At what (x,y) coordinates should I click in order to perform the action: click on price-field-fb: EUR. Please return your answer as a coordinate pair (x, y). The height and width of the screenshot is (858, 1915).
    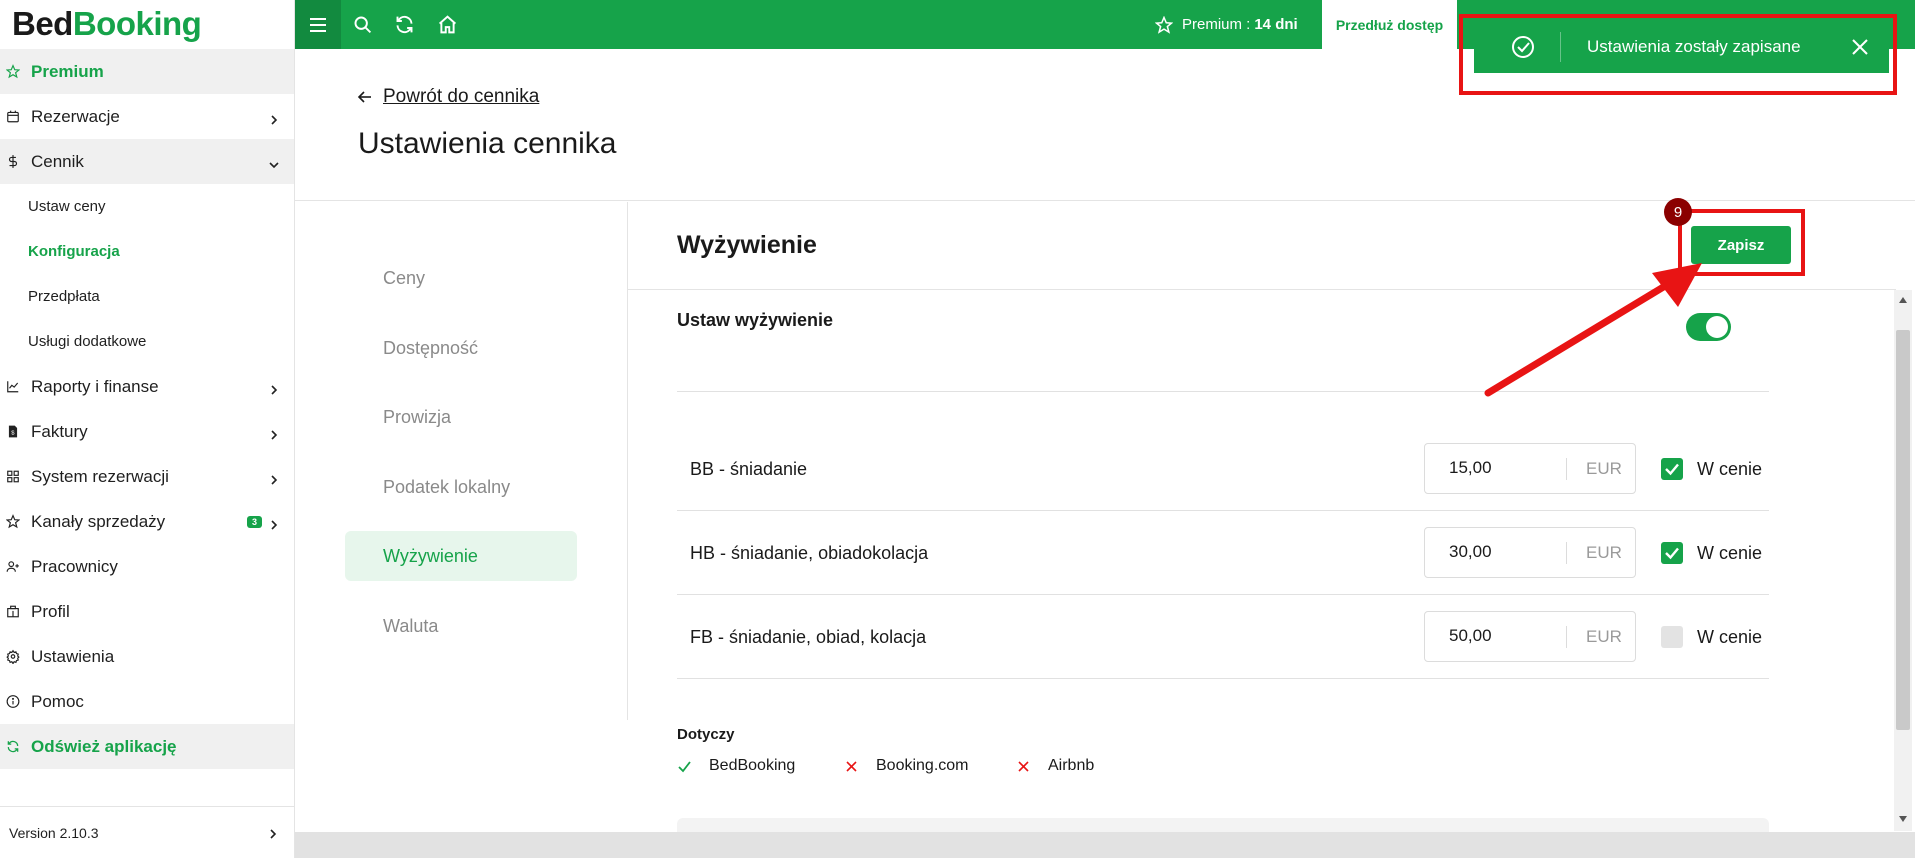
    Looking at the image, I should click on (1530, 636).